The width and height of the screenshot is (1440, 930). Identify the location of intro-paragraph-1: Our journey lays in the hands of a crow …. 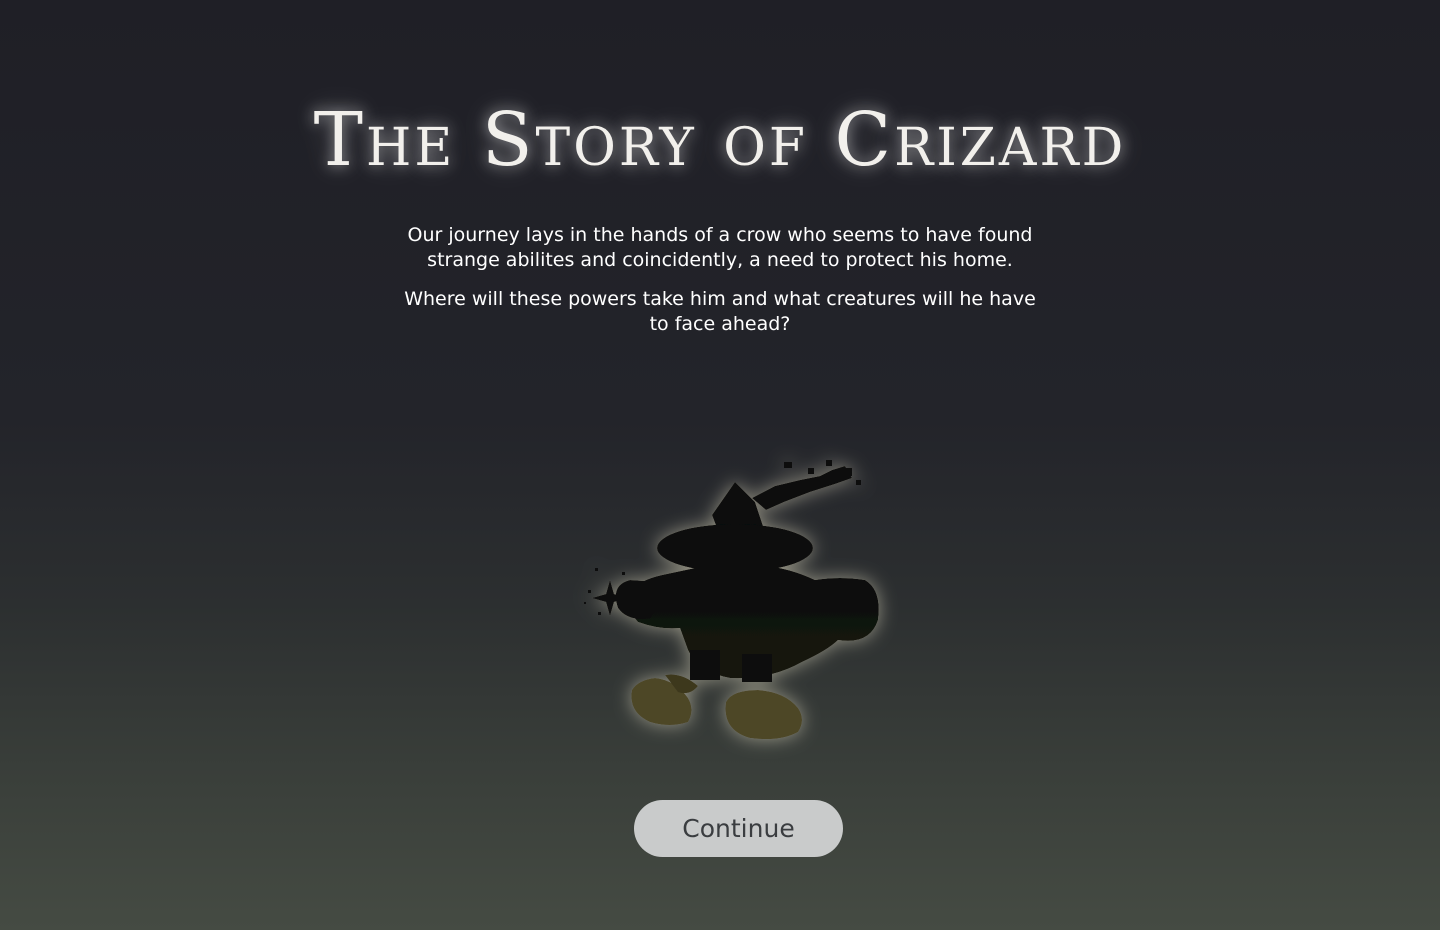
(720, 247).